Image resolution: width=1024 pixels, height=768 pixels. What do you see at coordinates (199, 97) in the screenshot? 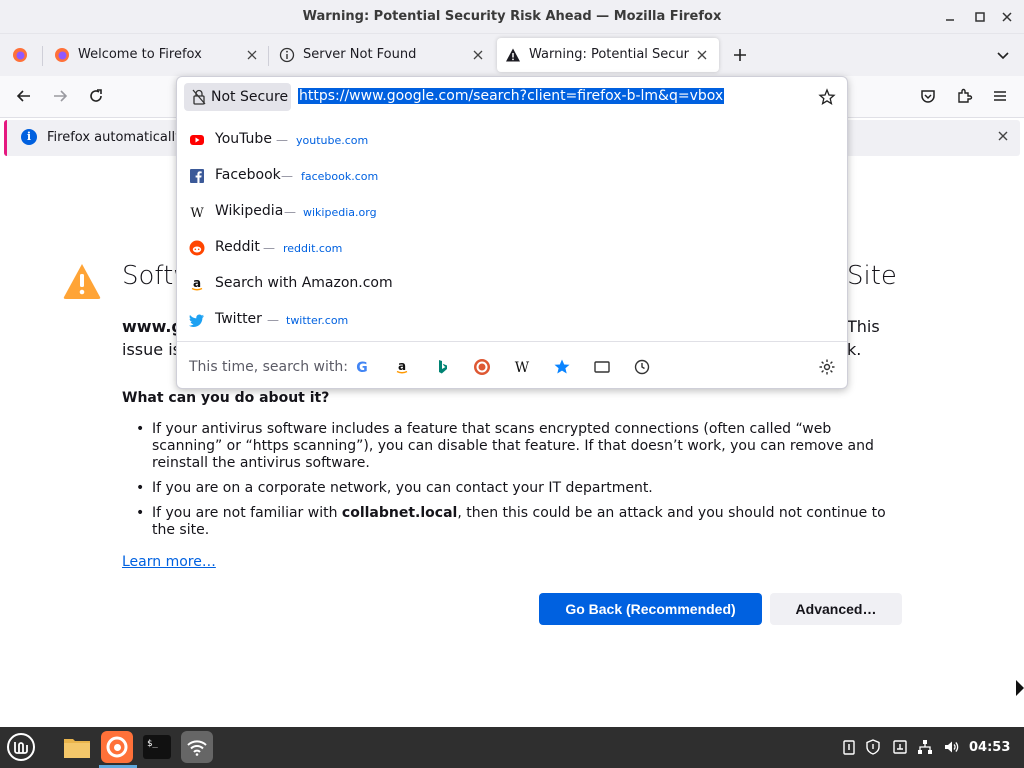
I see `insecure-lock-icon` at bounding box center [199, 97].